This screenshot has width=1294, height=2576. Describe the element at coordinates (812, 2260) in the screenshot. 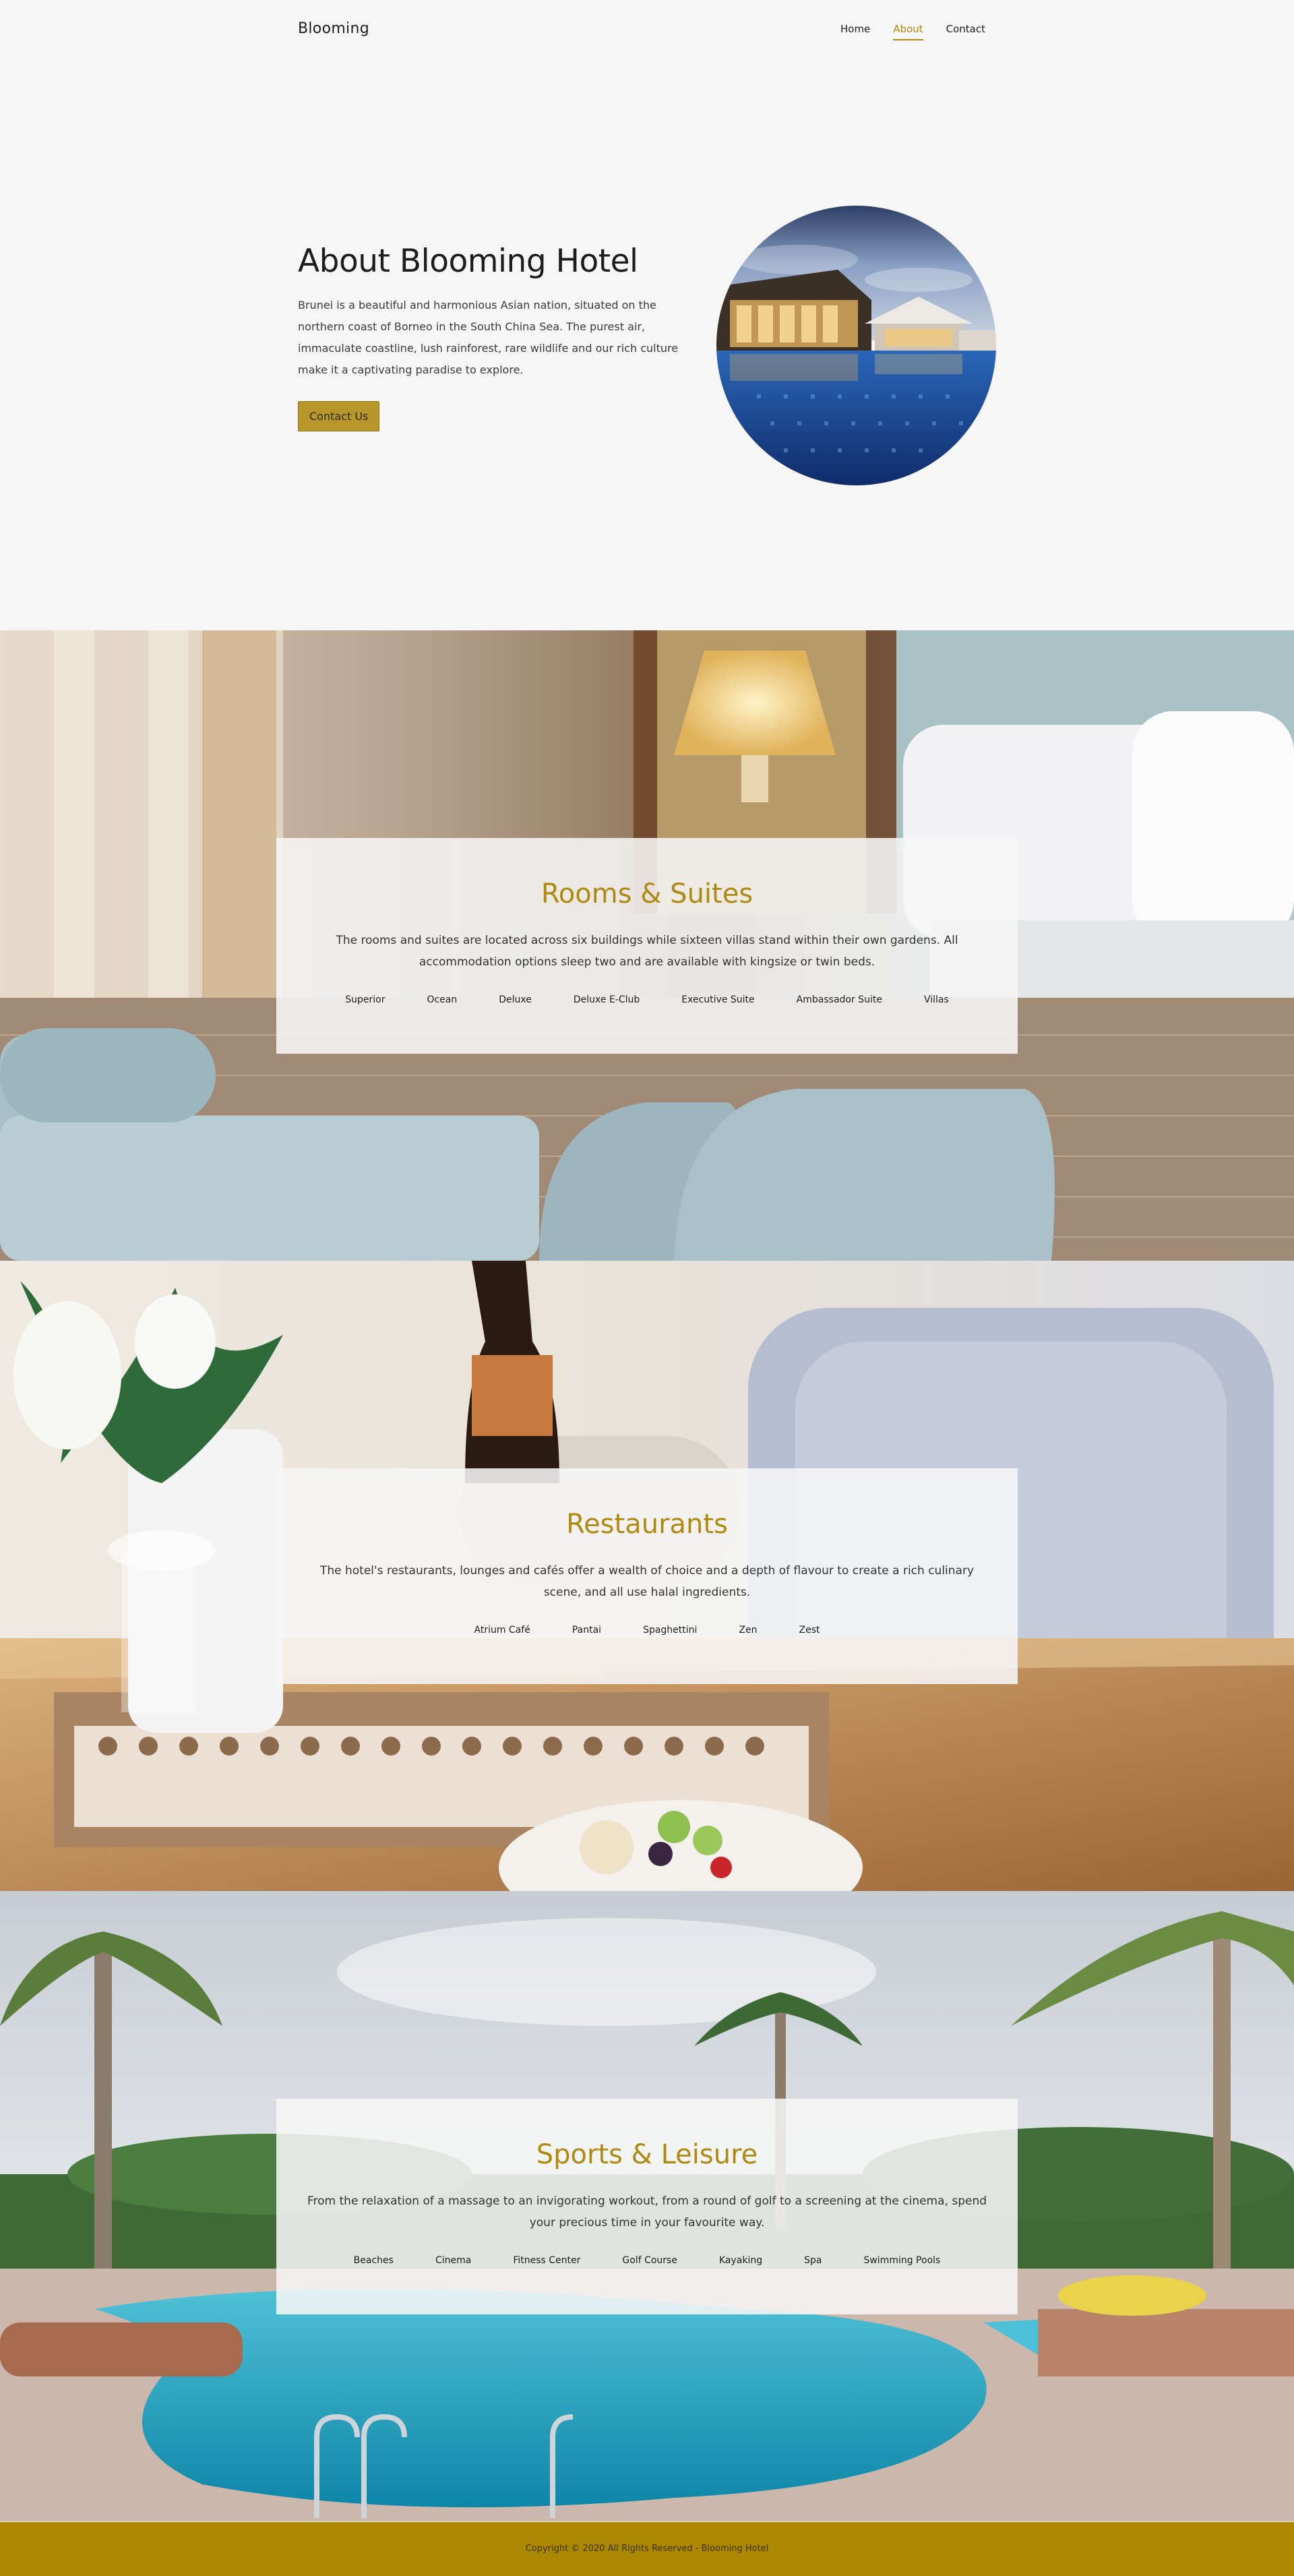

I see `facility-item: Spa` at that location.